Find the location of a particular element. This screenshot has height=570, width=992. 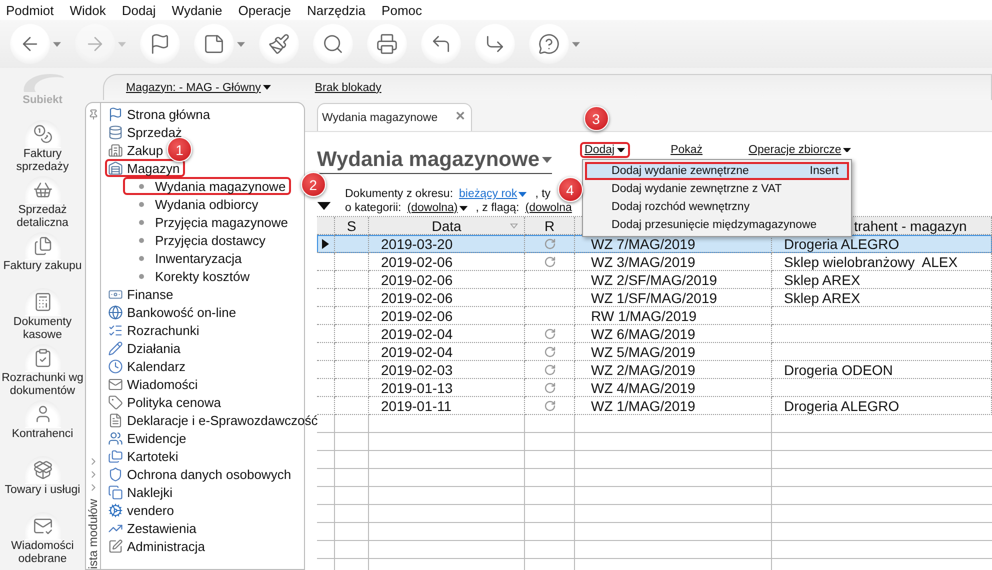

filter-dropdown: (dowolna is located at coordinates (548, 208).